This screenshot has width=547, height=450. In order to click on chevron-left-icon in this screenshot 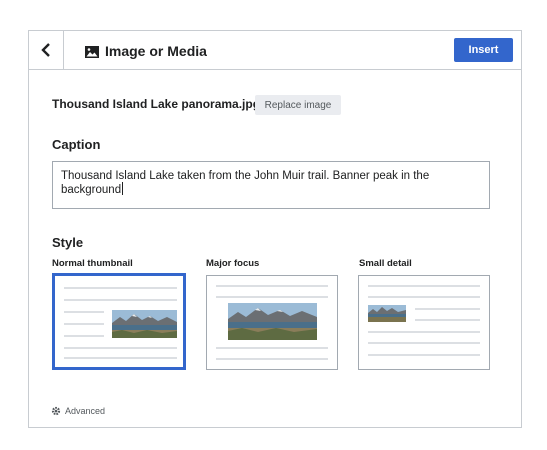, I will do `click(45, 50)`.